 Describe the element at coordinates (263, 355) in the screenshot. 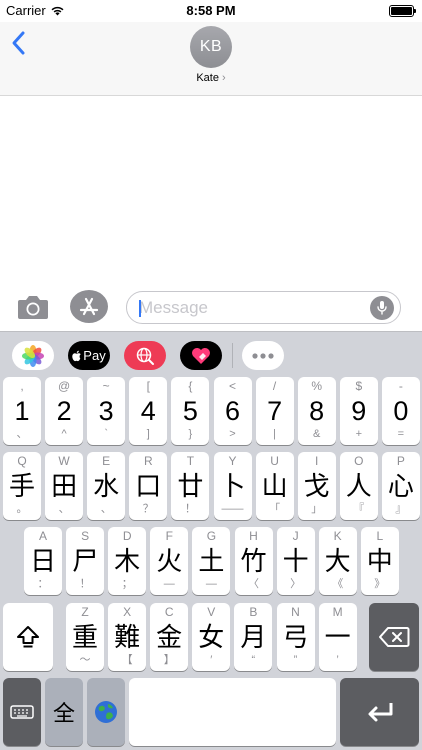

I see `more-apps-button` at that location.